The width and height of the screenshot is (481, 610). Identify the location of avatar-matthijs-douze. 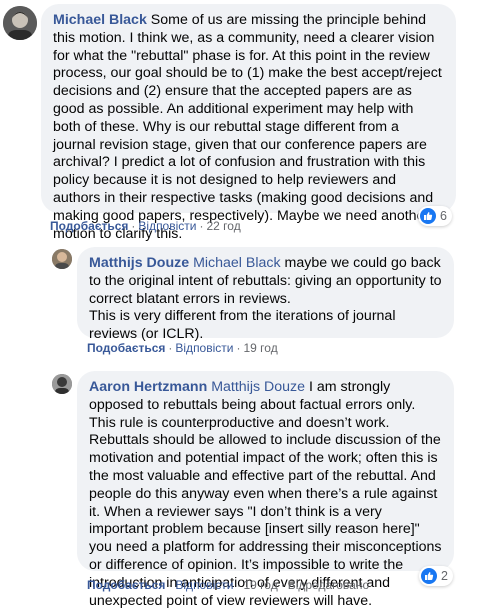
(62, 259).